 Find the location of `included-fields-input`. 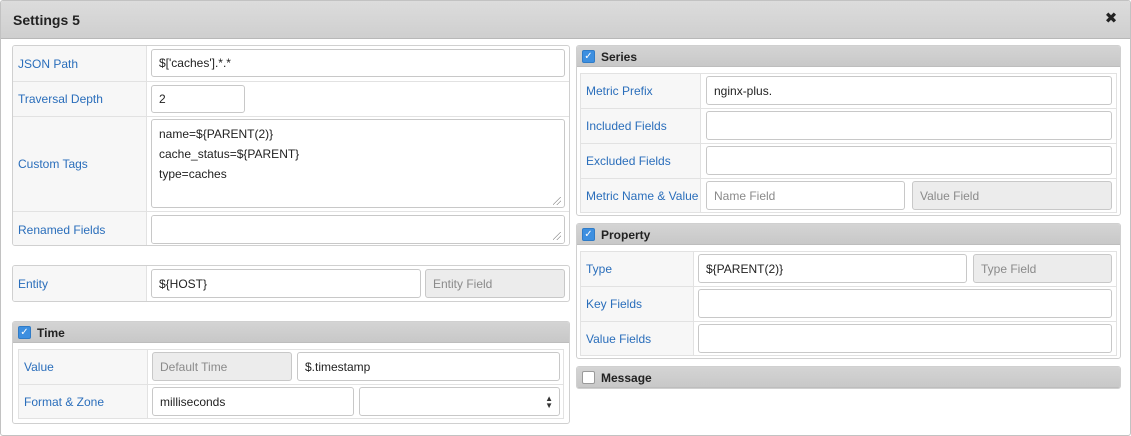

included-fields-input is located at coordinates (909, 125).